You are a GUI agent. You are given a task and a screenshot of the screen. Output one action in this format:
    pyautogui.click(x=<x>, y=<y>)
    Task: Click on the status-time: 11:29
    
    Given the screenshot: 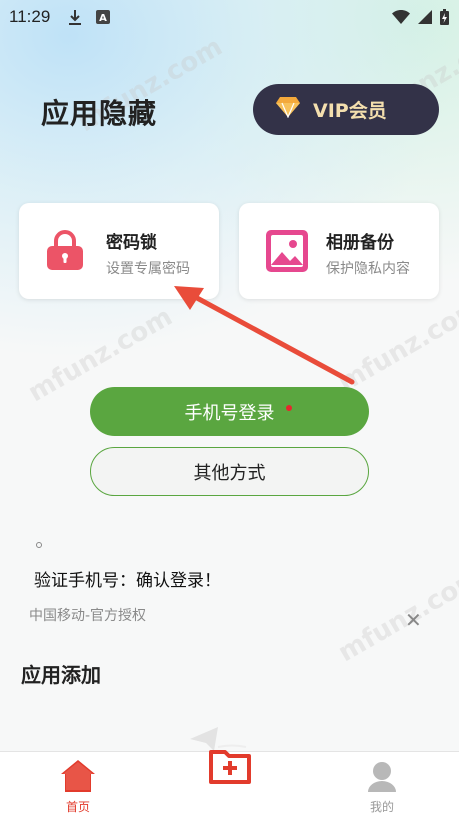 What is the action you would take?
    pyautogui.click(x=30, y=16)
    